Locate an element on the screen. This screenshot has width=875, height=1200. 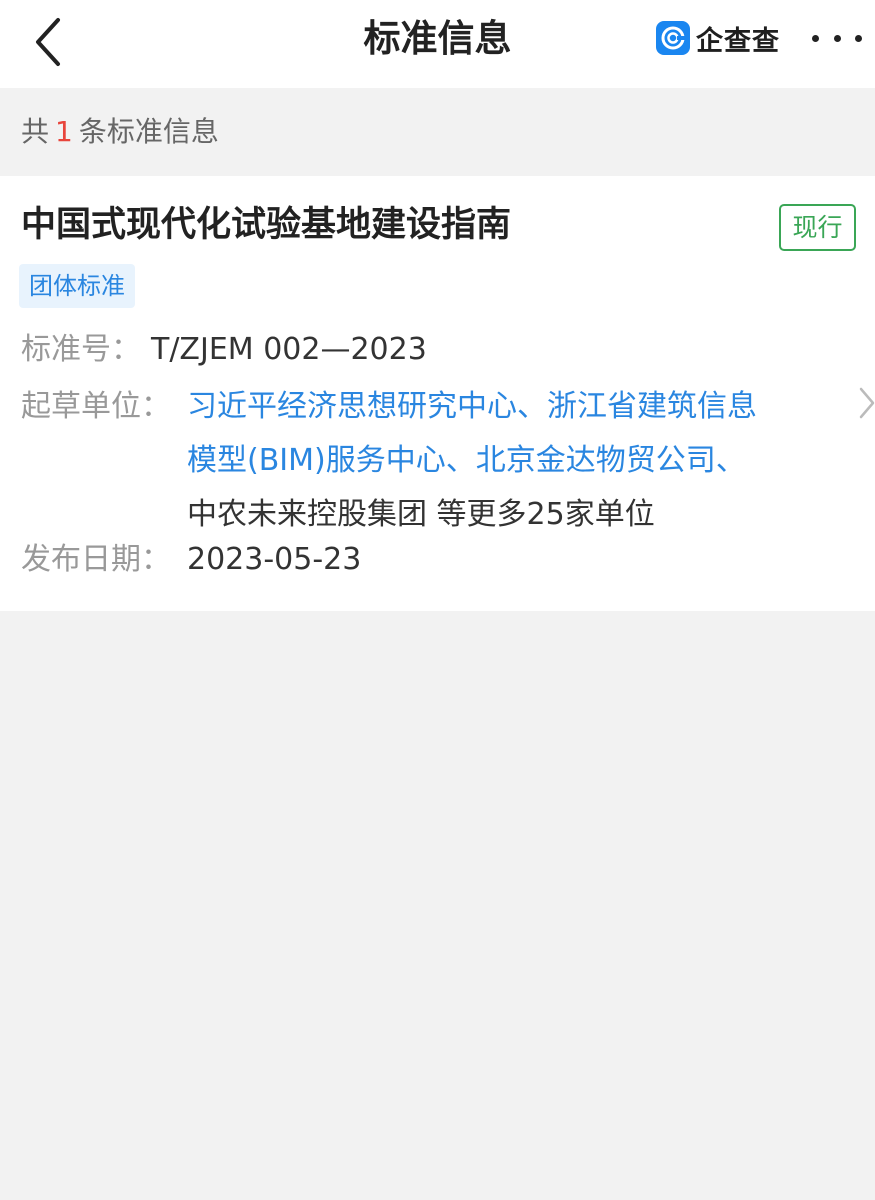
count-number: 1 is located at coordinates (64, 131).